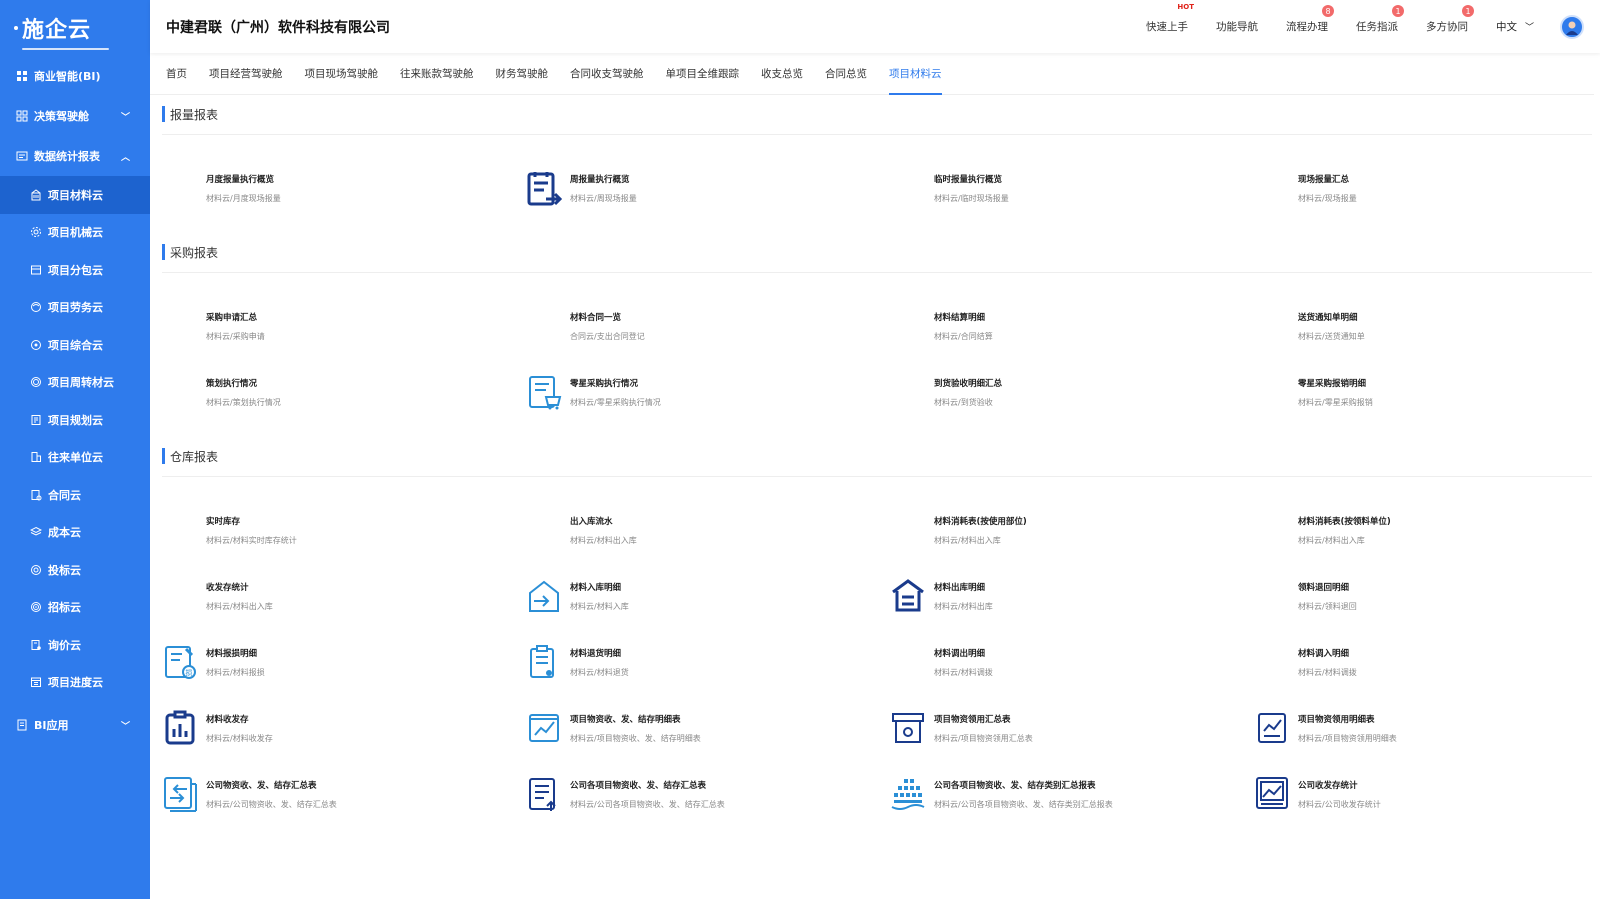 This screenshot has width=1600, height=899. What do you see at coordinates (75, 233) in the screenshot?
I see `sidebar-item: 项目机械云` at bounding box center [75, 233].